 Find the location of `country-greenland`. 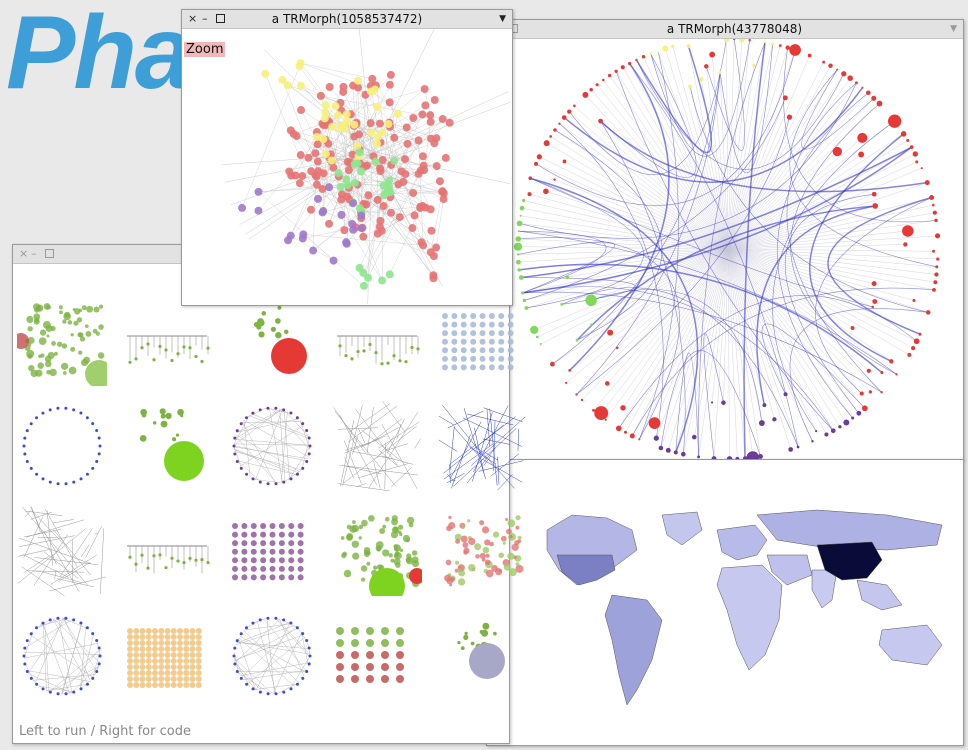

country-greenland is located at coordinates (682, 528).